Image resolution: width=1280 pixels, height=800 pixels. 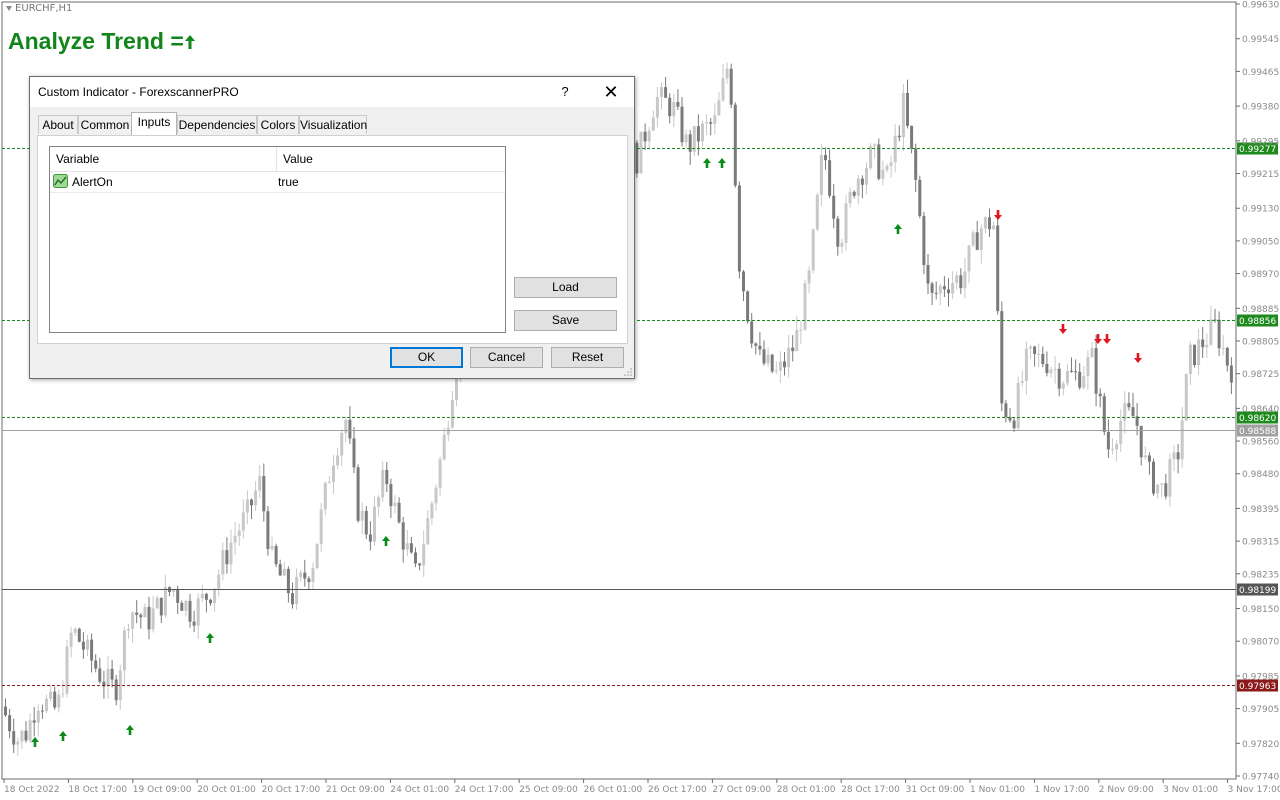 I want to click on table-row: AlertOn true, so click(x=277, y=182).